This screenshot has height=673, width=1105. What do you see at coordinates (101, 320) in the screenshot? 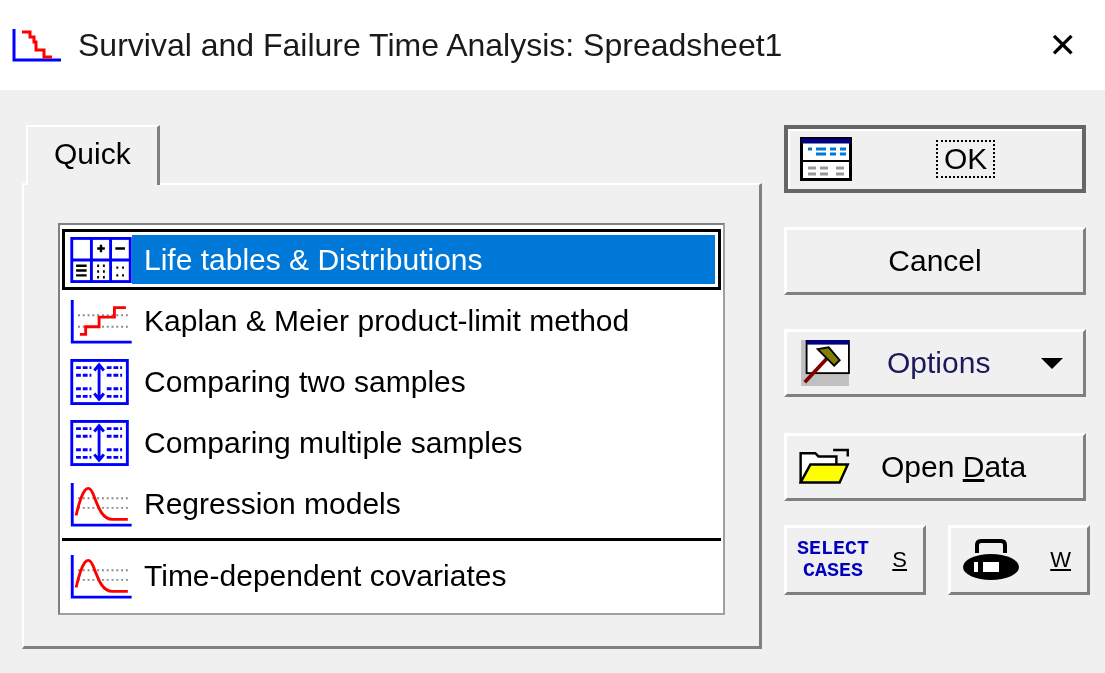
I see `step-chart-icon` at bounding box center [101, 320].